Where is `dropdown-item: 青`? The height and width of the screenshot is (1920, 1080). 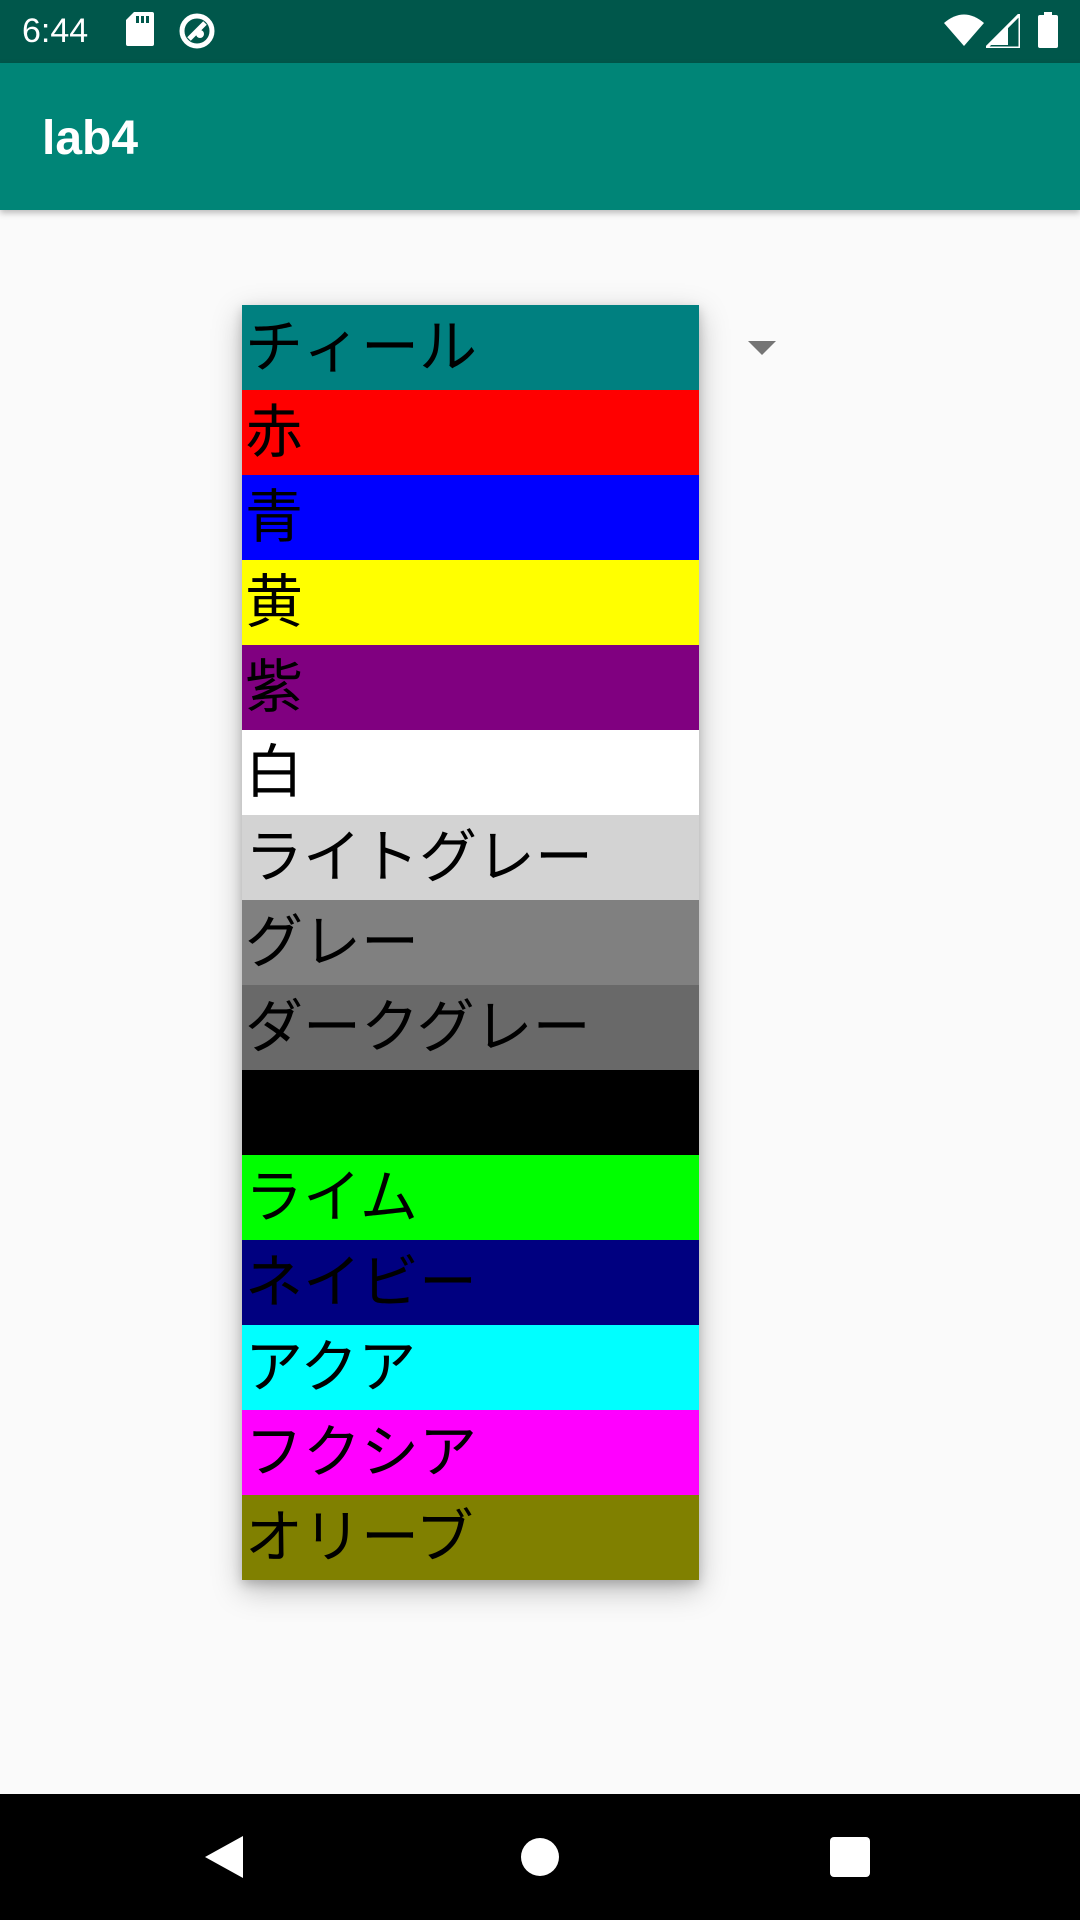
dropdown-item: 青 is located at coordinates (470, 517).